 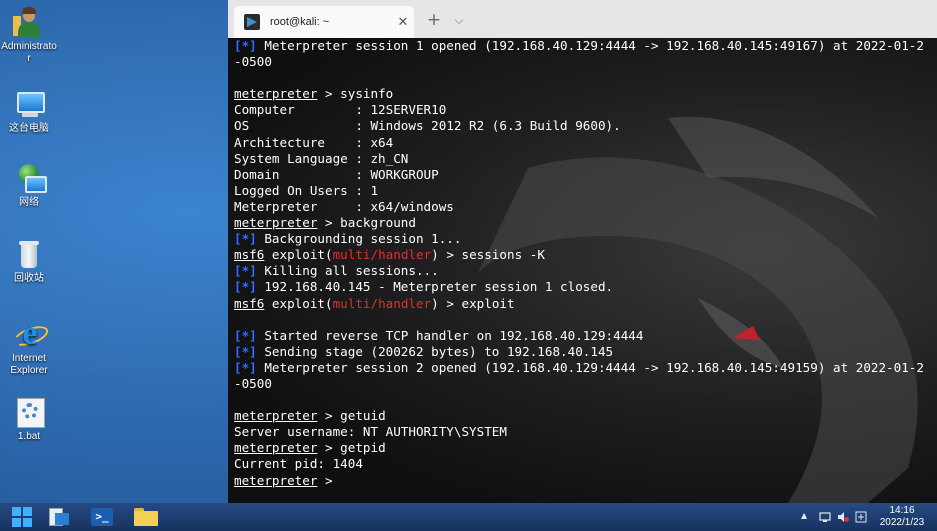 I want to click on terminal-line: OS : Windows 2012 R2 (6.3 Build 9600)., so click(x=585, y=126).